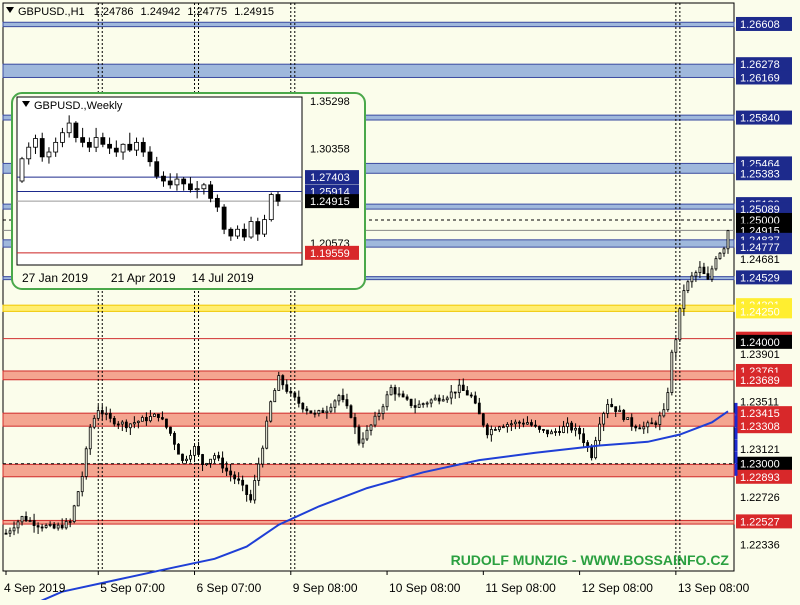  Describe the element at coordinates (760, 498) in the screenshot. I see `price-label: 1.22726` at that location.